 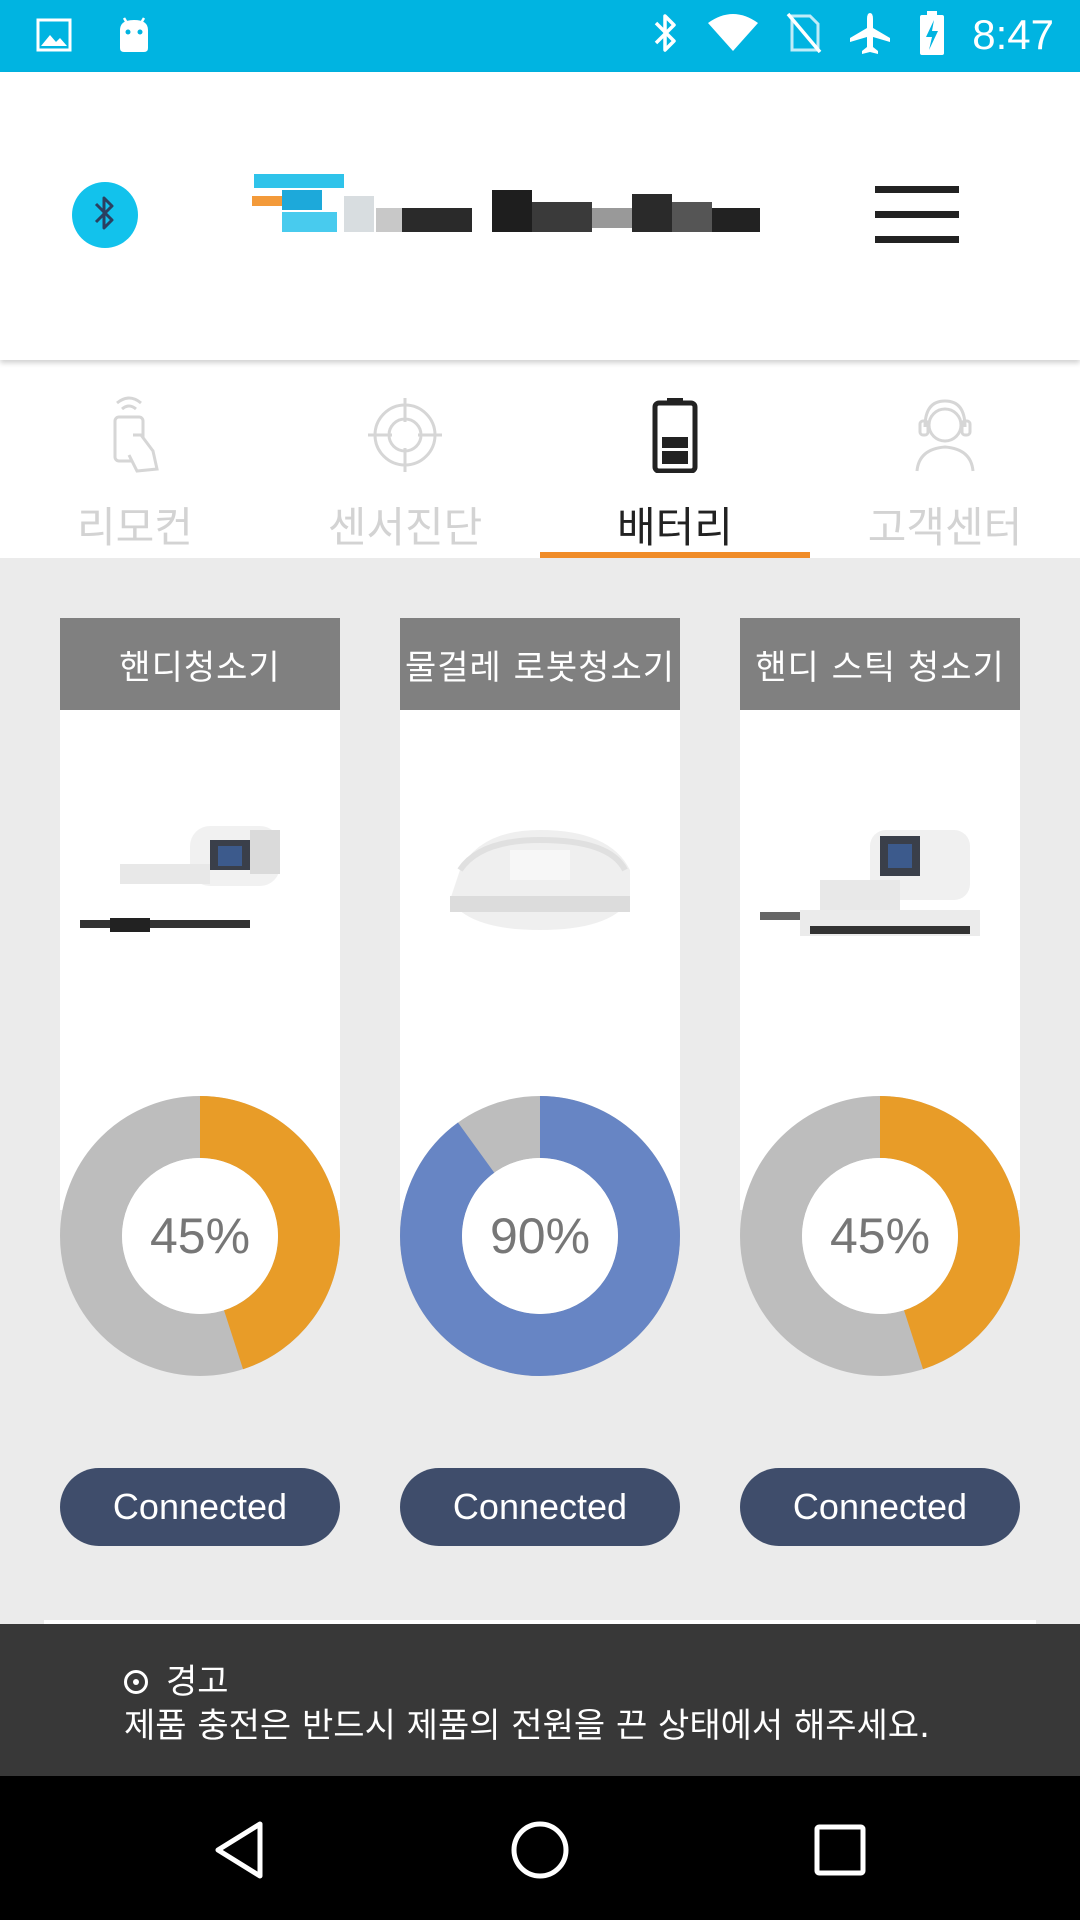 I want to click on headset-agent-icon, so click(x=945, y=435).